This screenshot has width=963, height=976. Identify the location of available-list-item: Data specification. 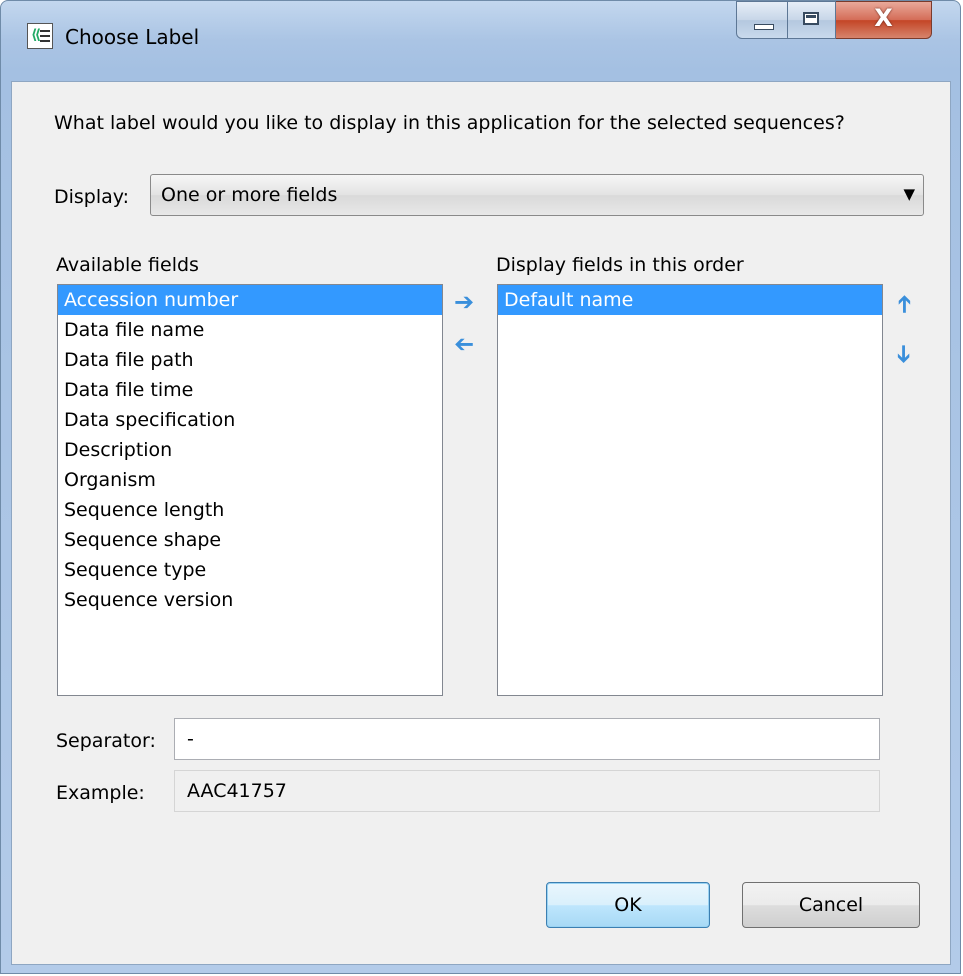
(250, 420).